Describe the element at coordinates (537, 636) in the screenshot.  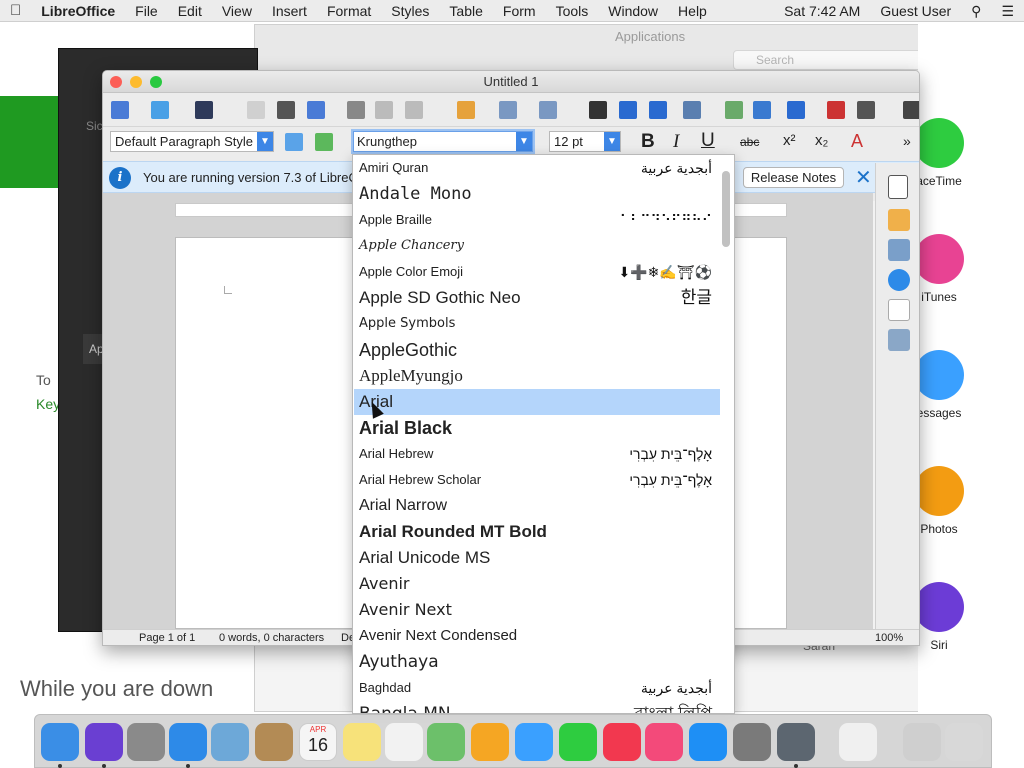
I see `font-option: Avenir Next Condensed` at that location.